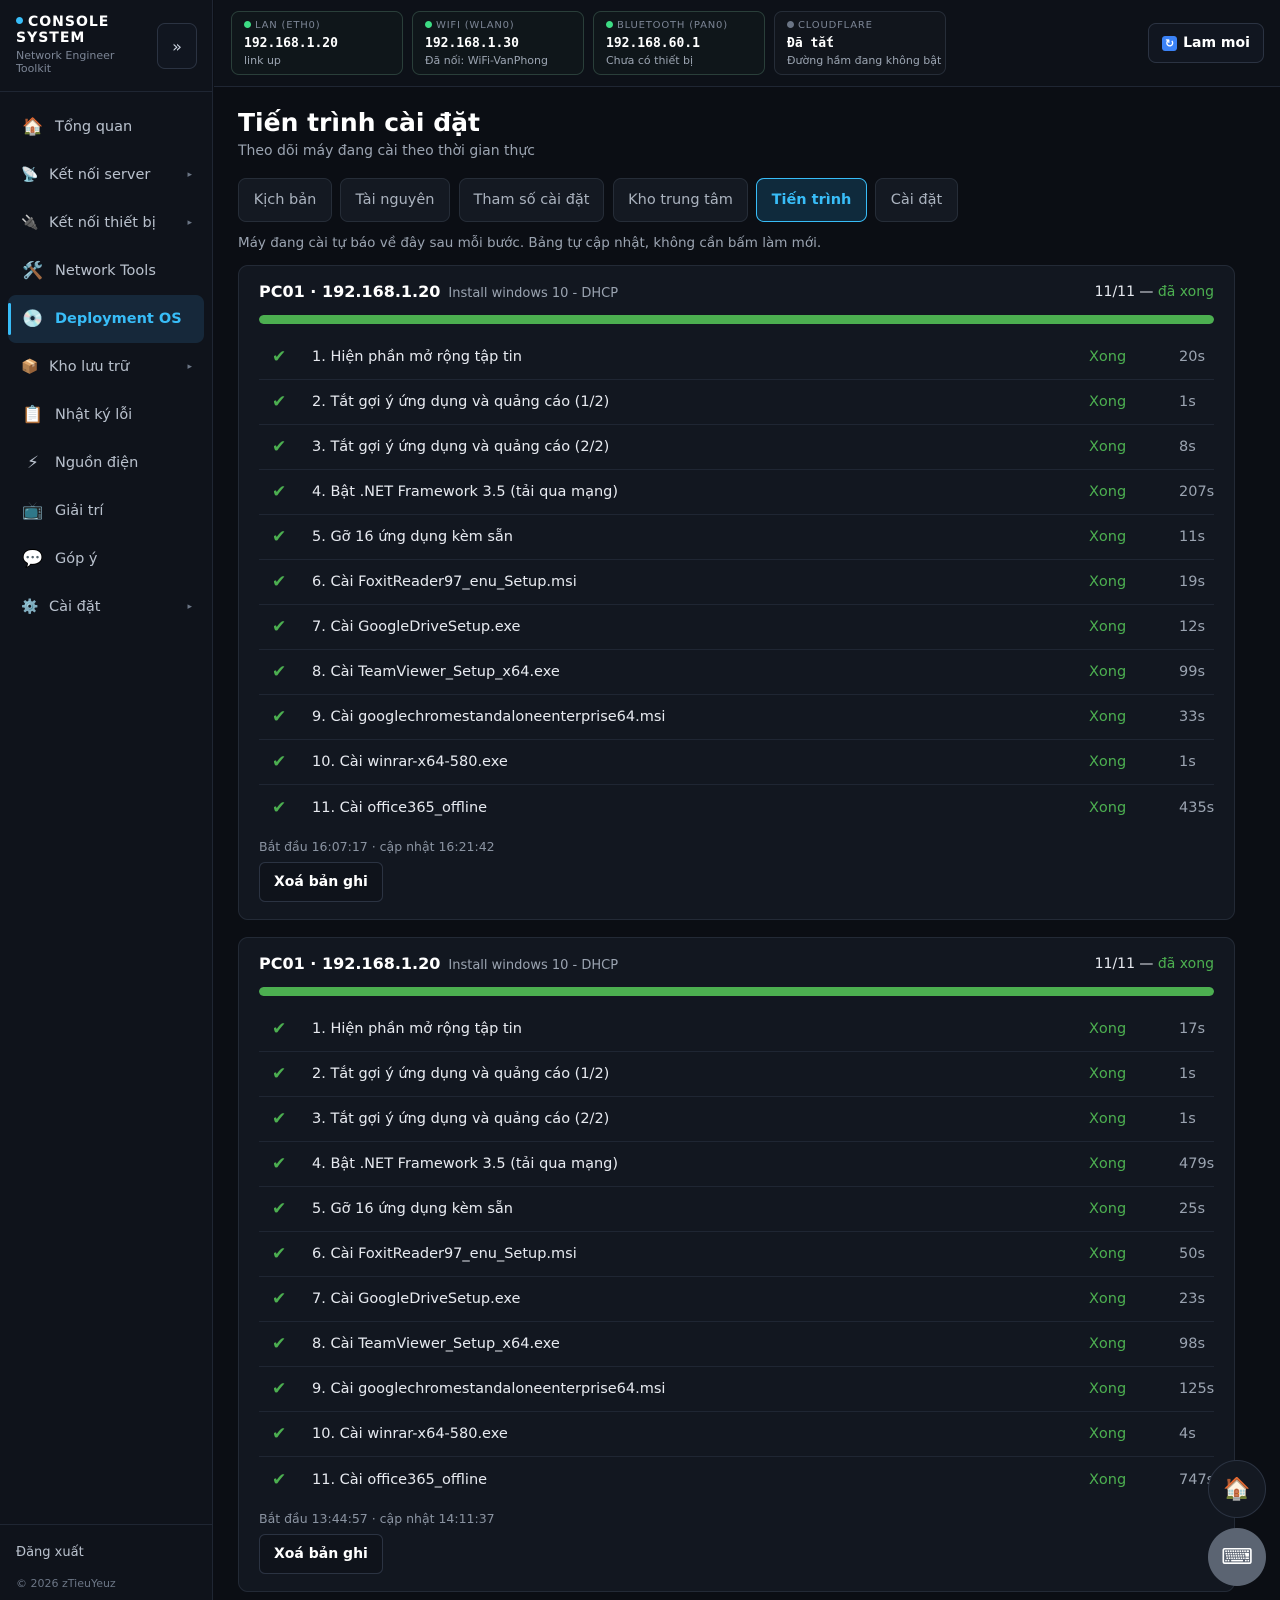 The height and width of the screenshot is (1600, 1280). Describe the element at coordinates (291, 43) in the screenshot. I see `network-card-value: 192.168.1.20` at that location.